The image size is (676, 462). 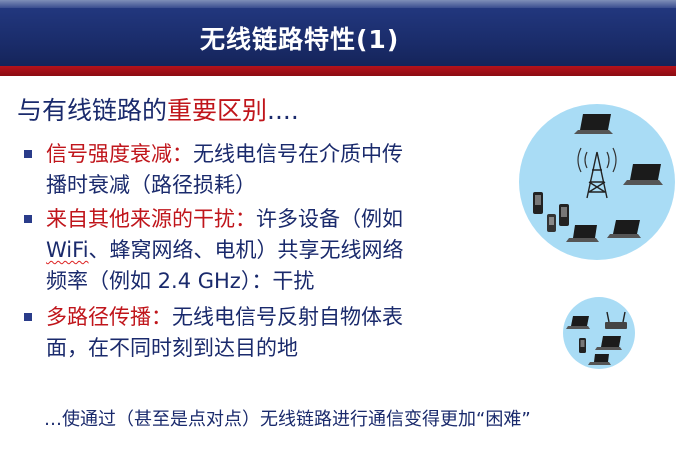 I want to click on bullet-line: 信号强度衰减：无线电信号在介质中传, so click(x=224, y=154).